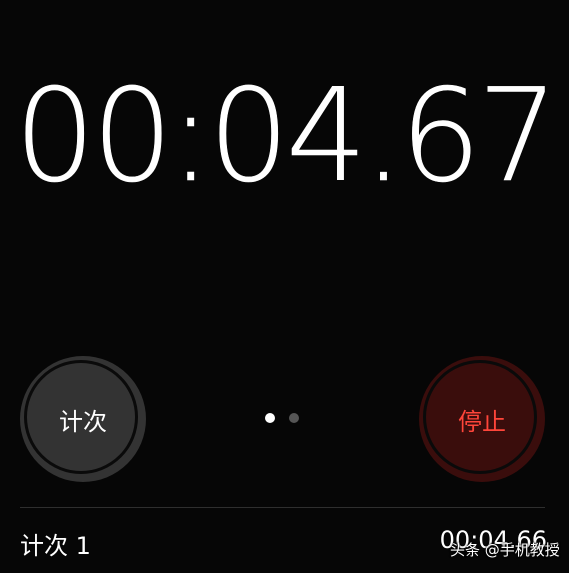 Image resolution: width=569 pixels, height=573 pixels. I want to click on page-dot-inactive, so click(294, 418).